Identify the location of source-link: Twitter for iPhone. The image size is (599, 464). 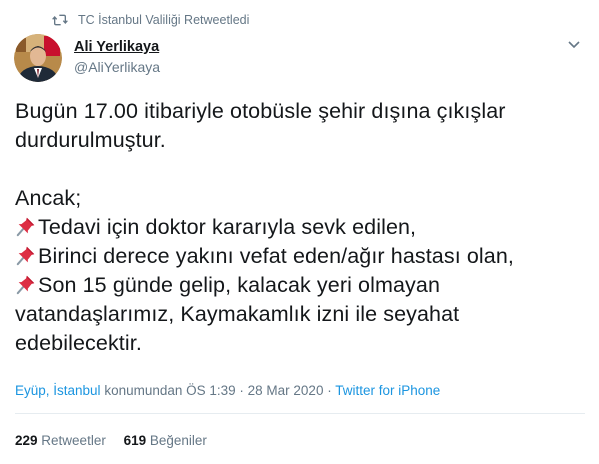
(387, 390).